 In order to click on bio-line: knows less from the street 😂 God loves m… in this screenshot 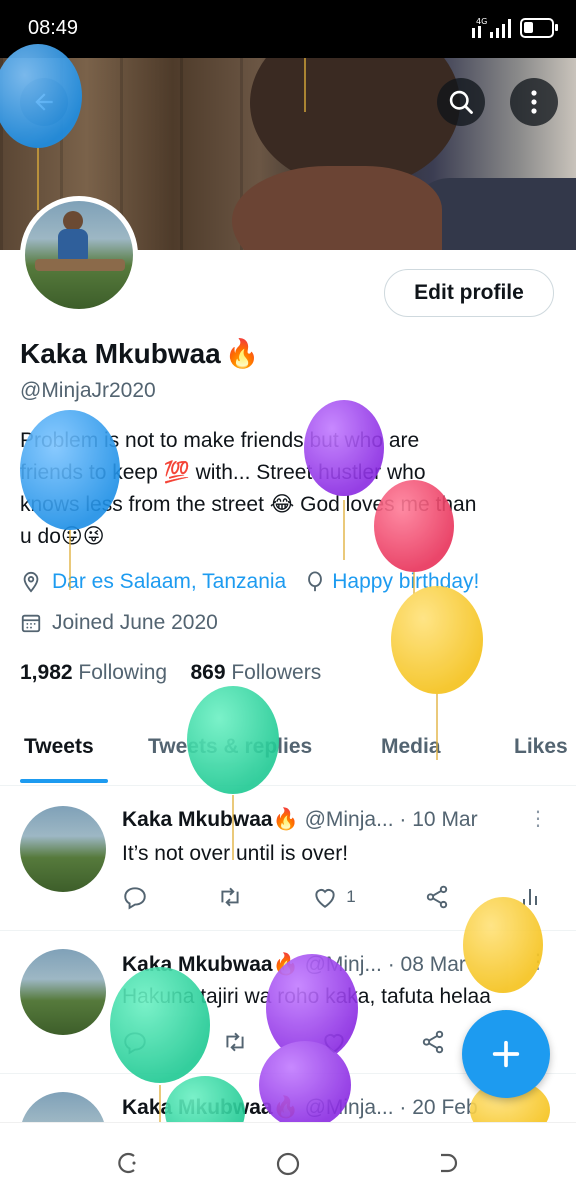, I will do `click(248, 504)`.